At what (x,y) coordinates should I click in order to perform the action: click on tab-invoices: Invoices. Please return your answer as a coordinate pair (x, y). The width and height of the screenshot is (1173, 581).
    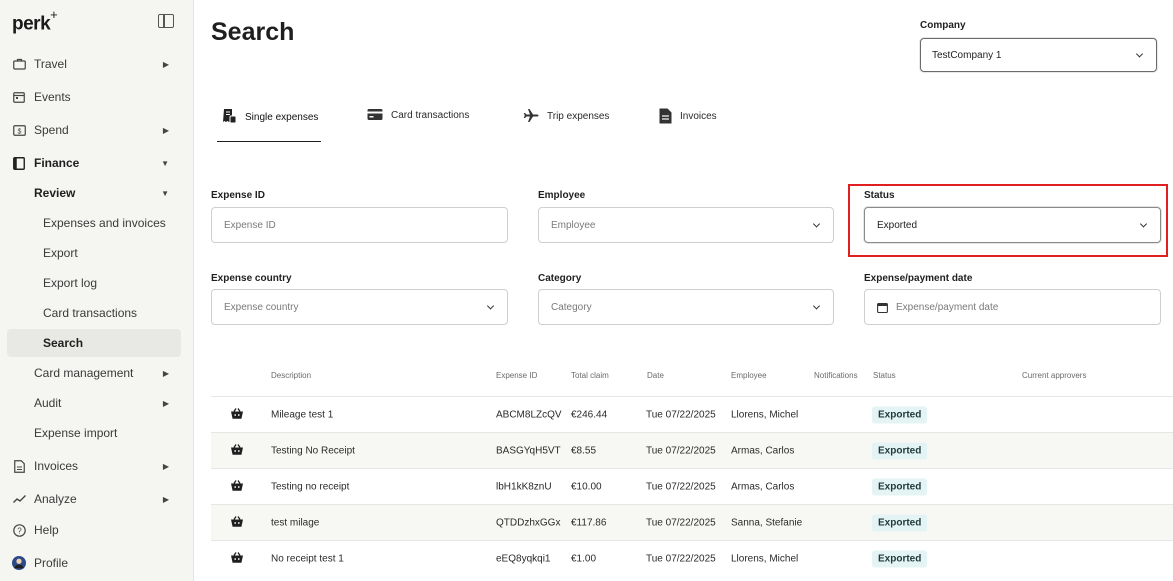
    Looking at the image, I should click on (688, 125).